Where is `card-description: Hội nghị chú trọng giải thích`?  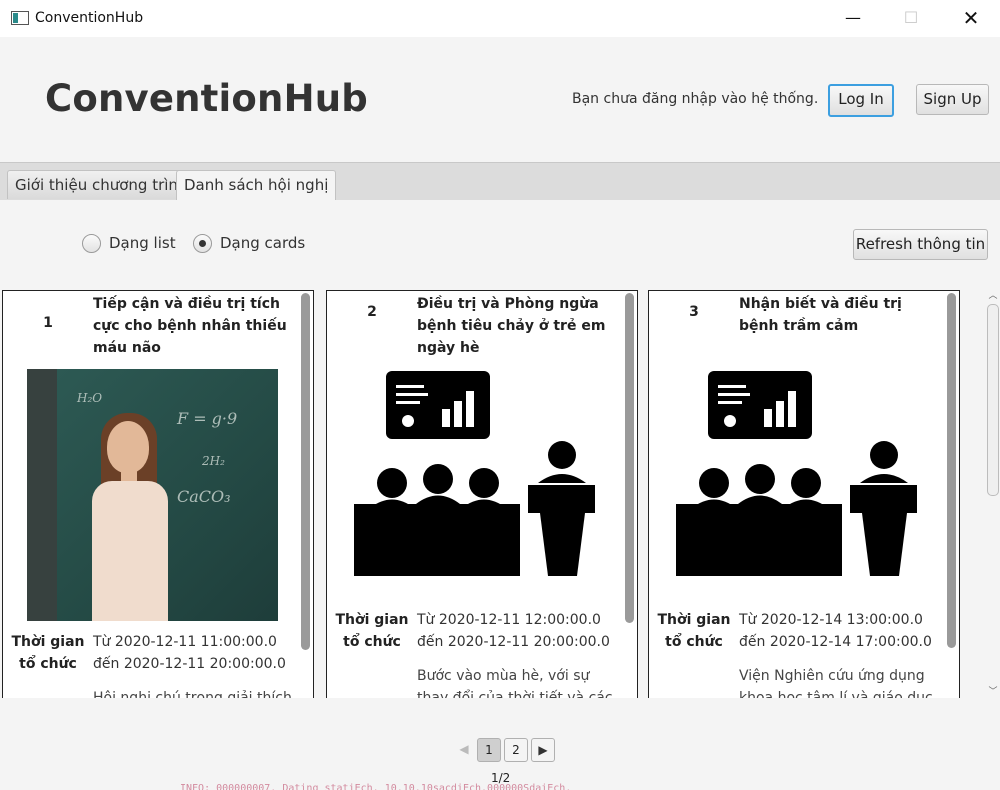 card-description: Hội nghị chú trọng giải thích is located at coordinates (192, 694).